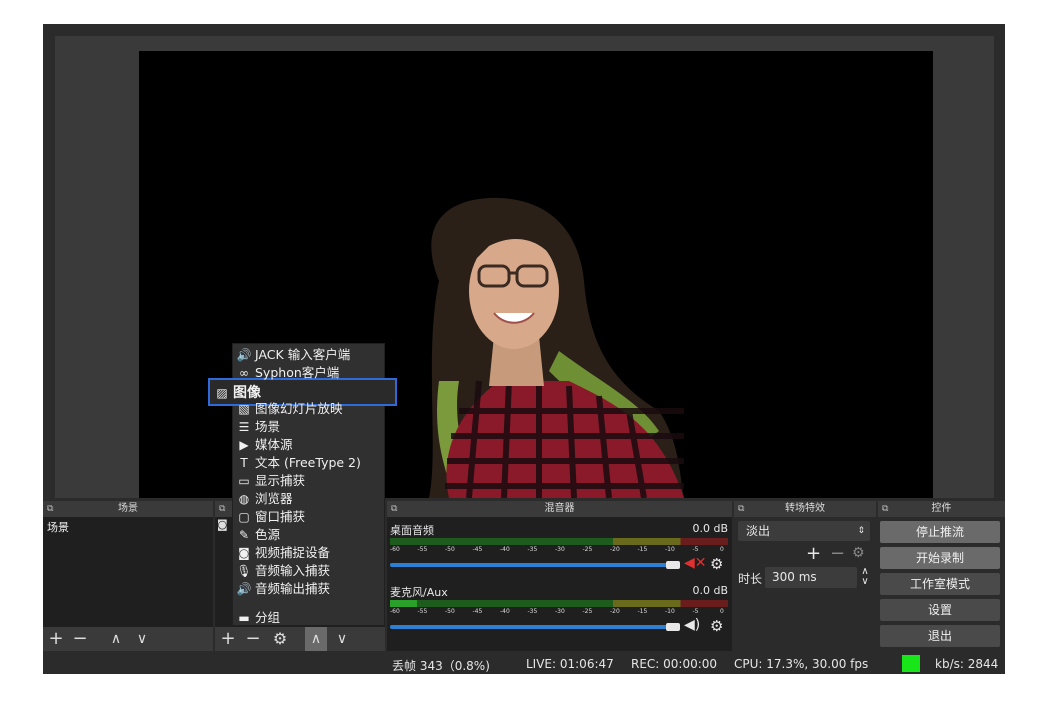  What do you see at coordinates (670, 549) in the screenshot?
I see `meter-tick-label: -10` at bounding box center [670, 549].